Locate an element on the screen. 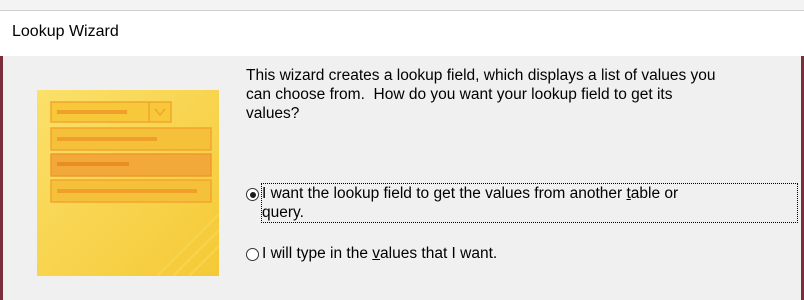 The width and height of the screenshot is (804, 300). option-type-values-label-pre: I will type in the is located at coordinates (317, 253).